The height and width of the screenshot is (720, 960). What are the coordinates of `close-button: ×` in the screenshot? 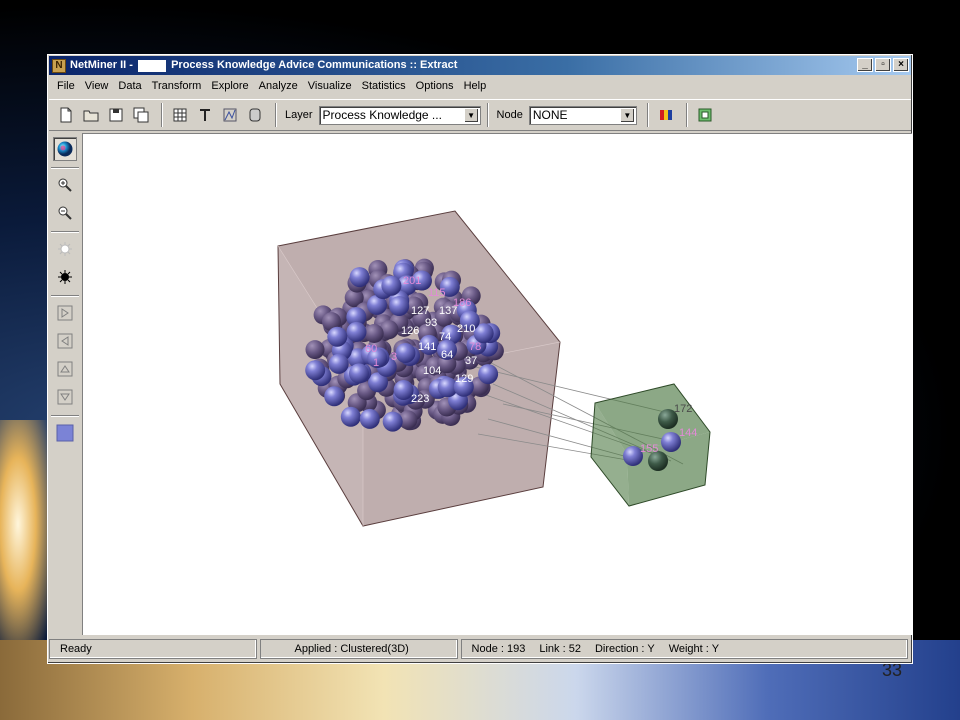 It's located at (901, 65).